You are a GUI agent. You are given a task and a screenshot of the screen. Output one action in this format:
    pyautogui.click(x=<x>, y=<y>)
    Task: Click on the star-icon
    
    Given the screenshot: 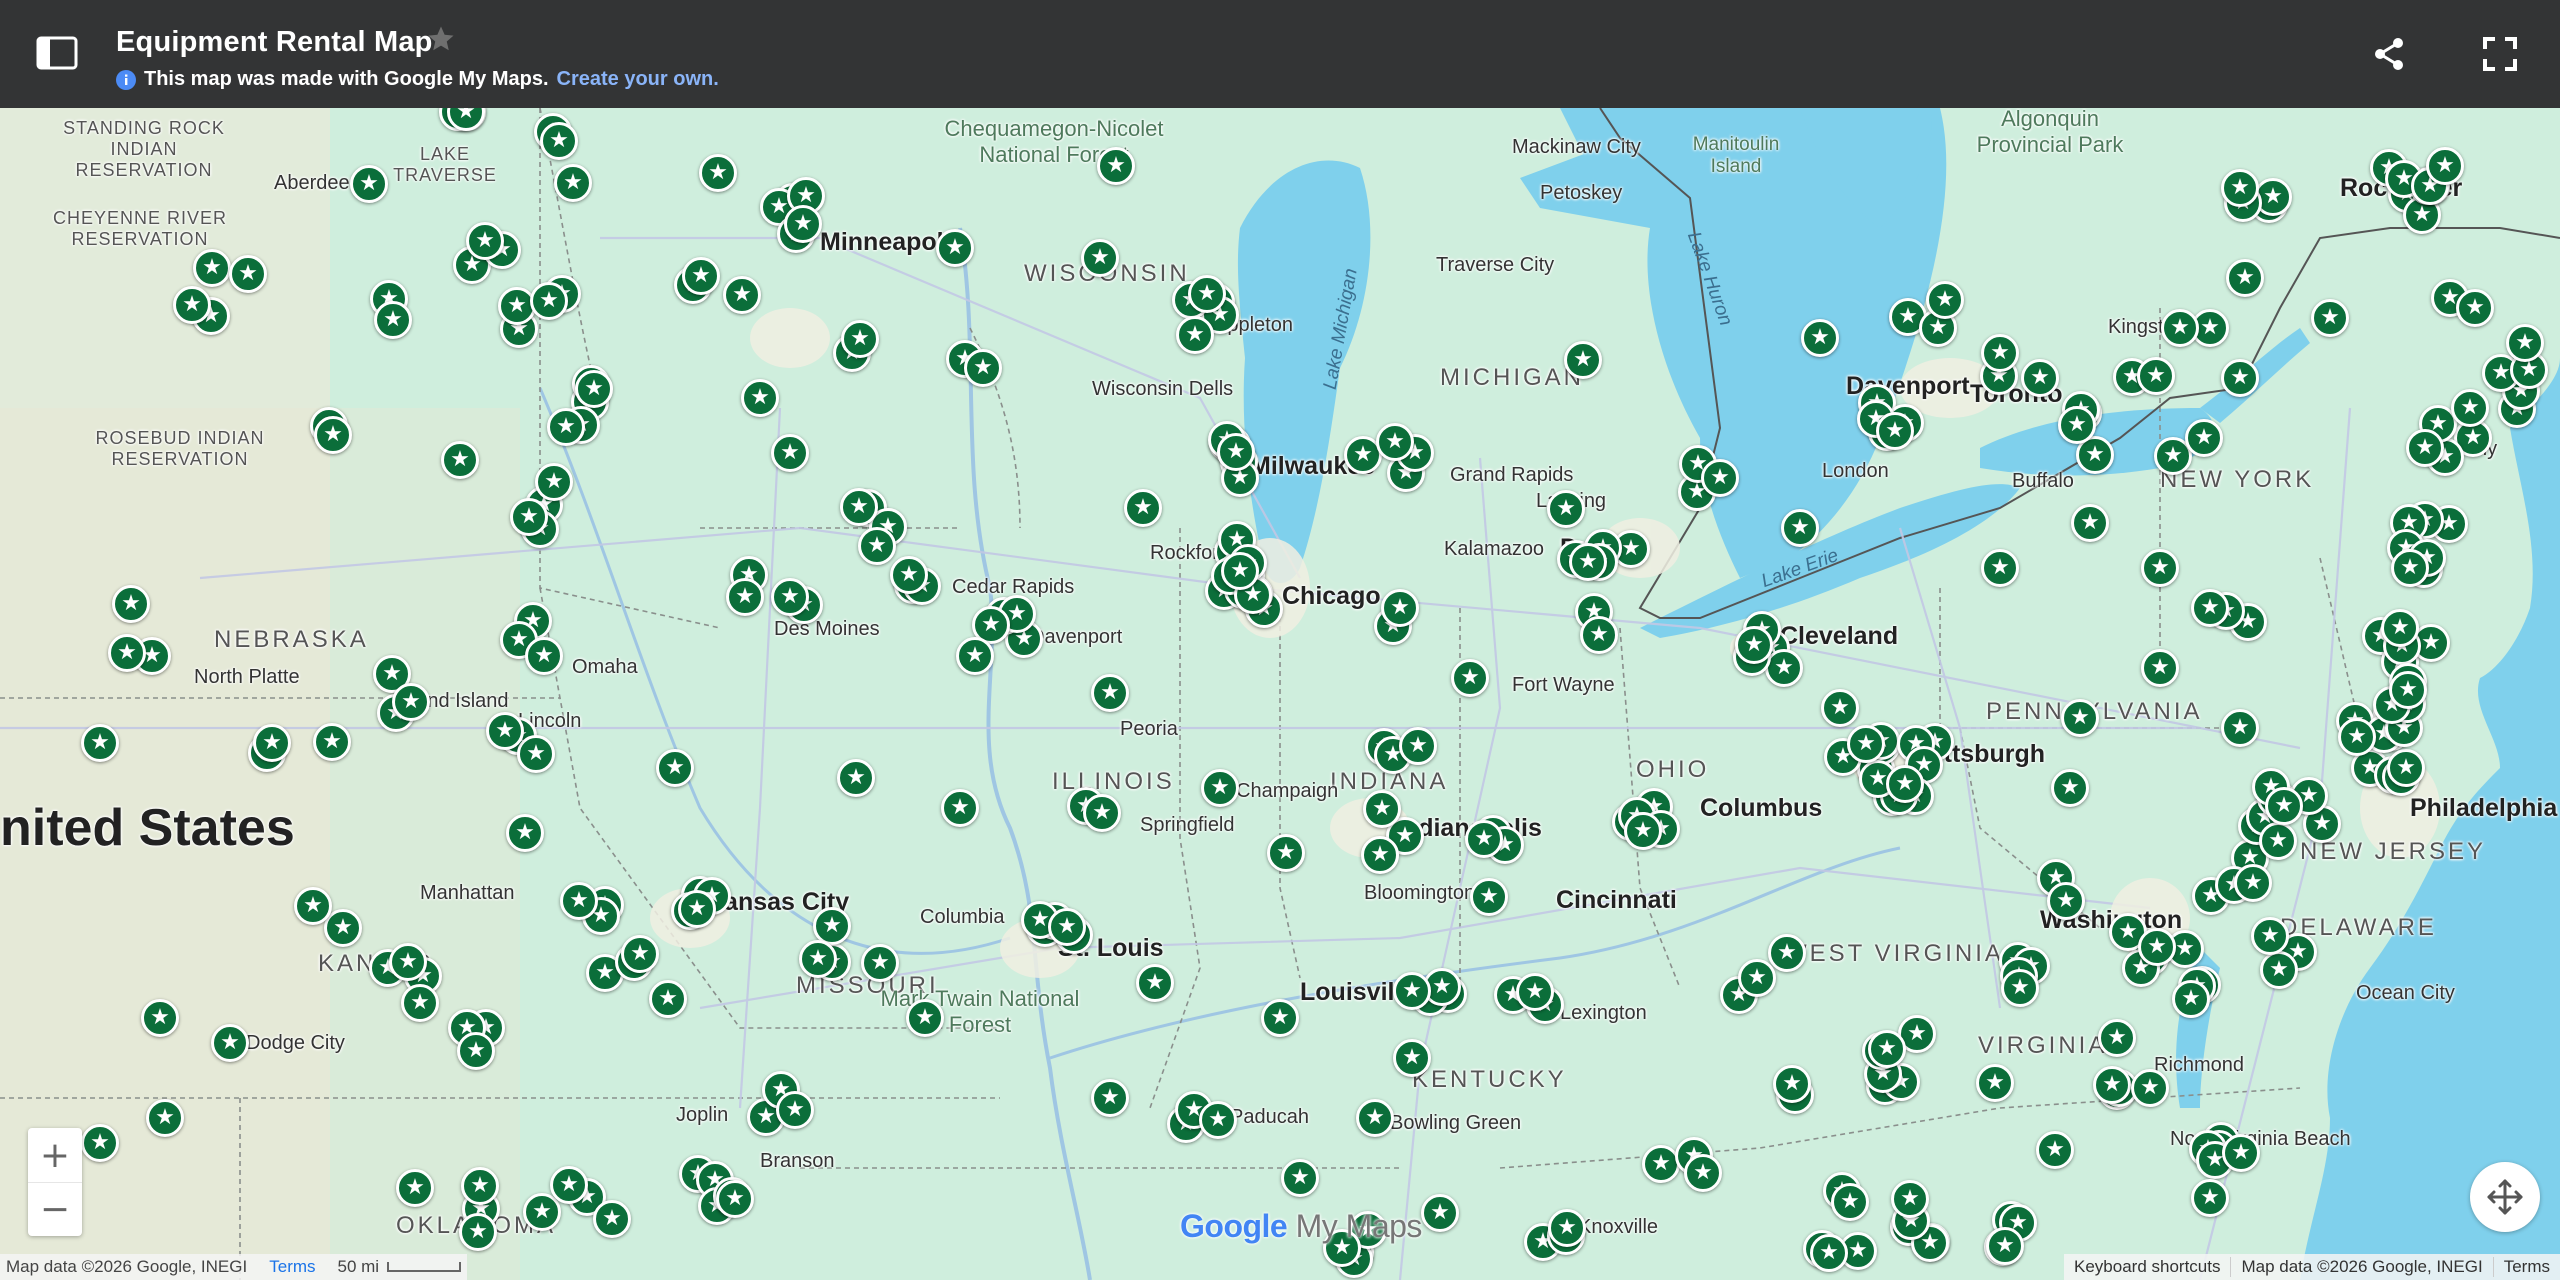 What is the action you would take?
    pyautogui.click(x=441, y=39)
    